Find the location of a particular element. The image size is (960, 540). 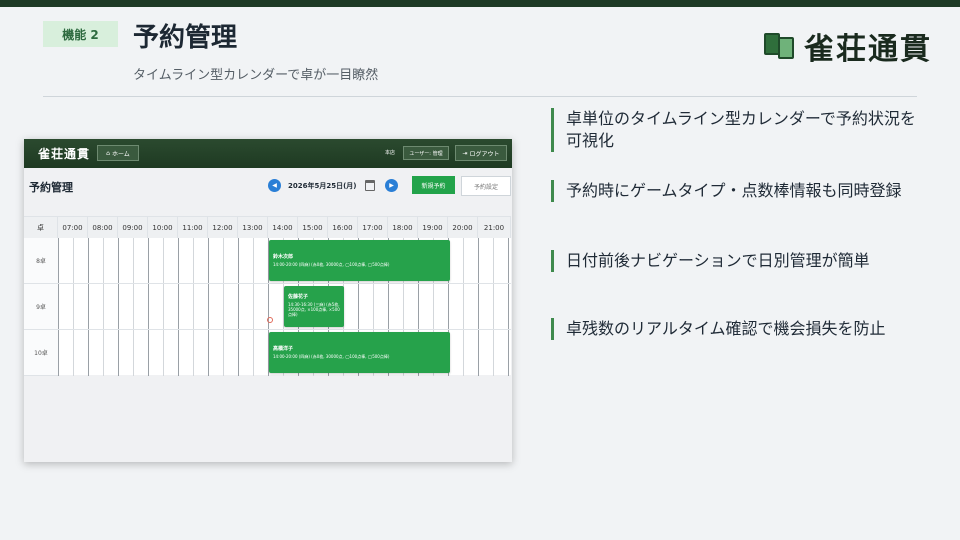

current-date: 2026年5月25日(月) is located at coordinates (322, 186).